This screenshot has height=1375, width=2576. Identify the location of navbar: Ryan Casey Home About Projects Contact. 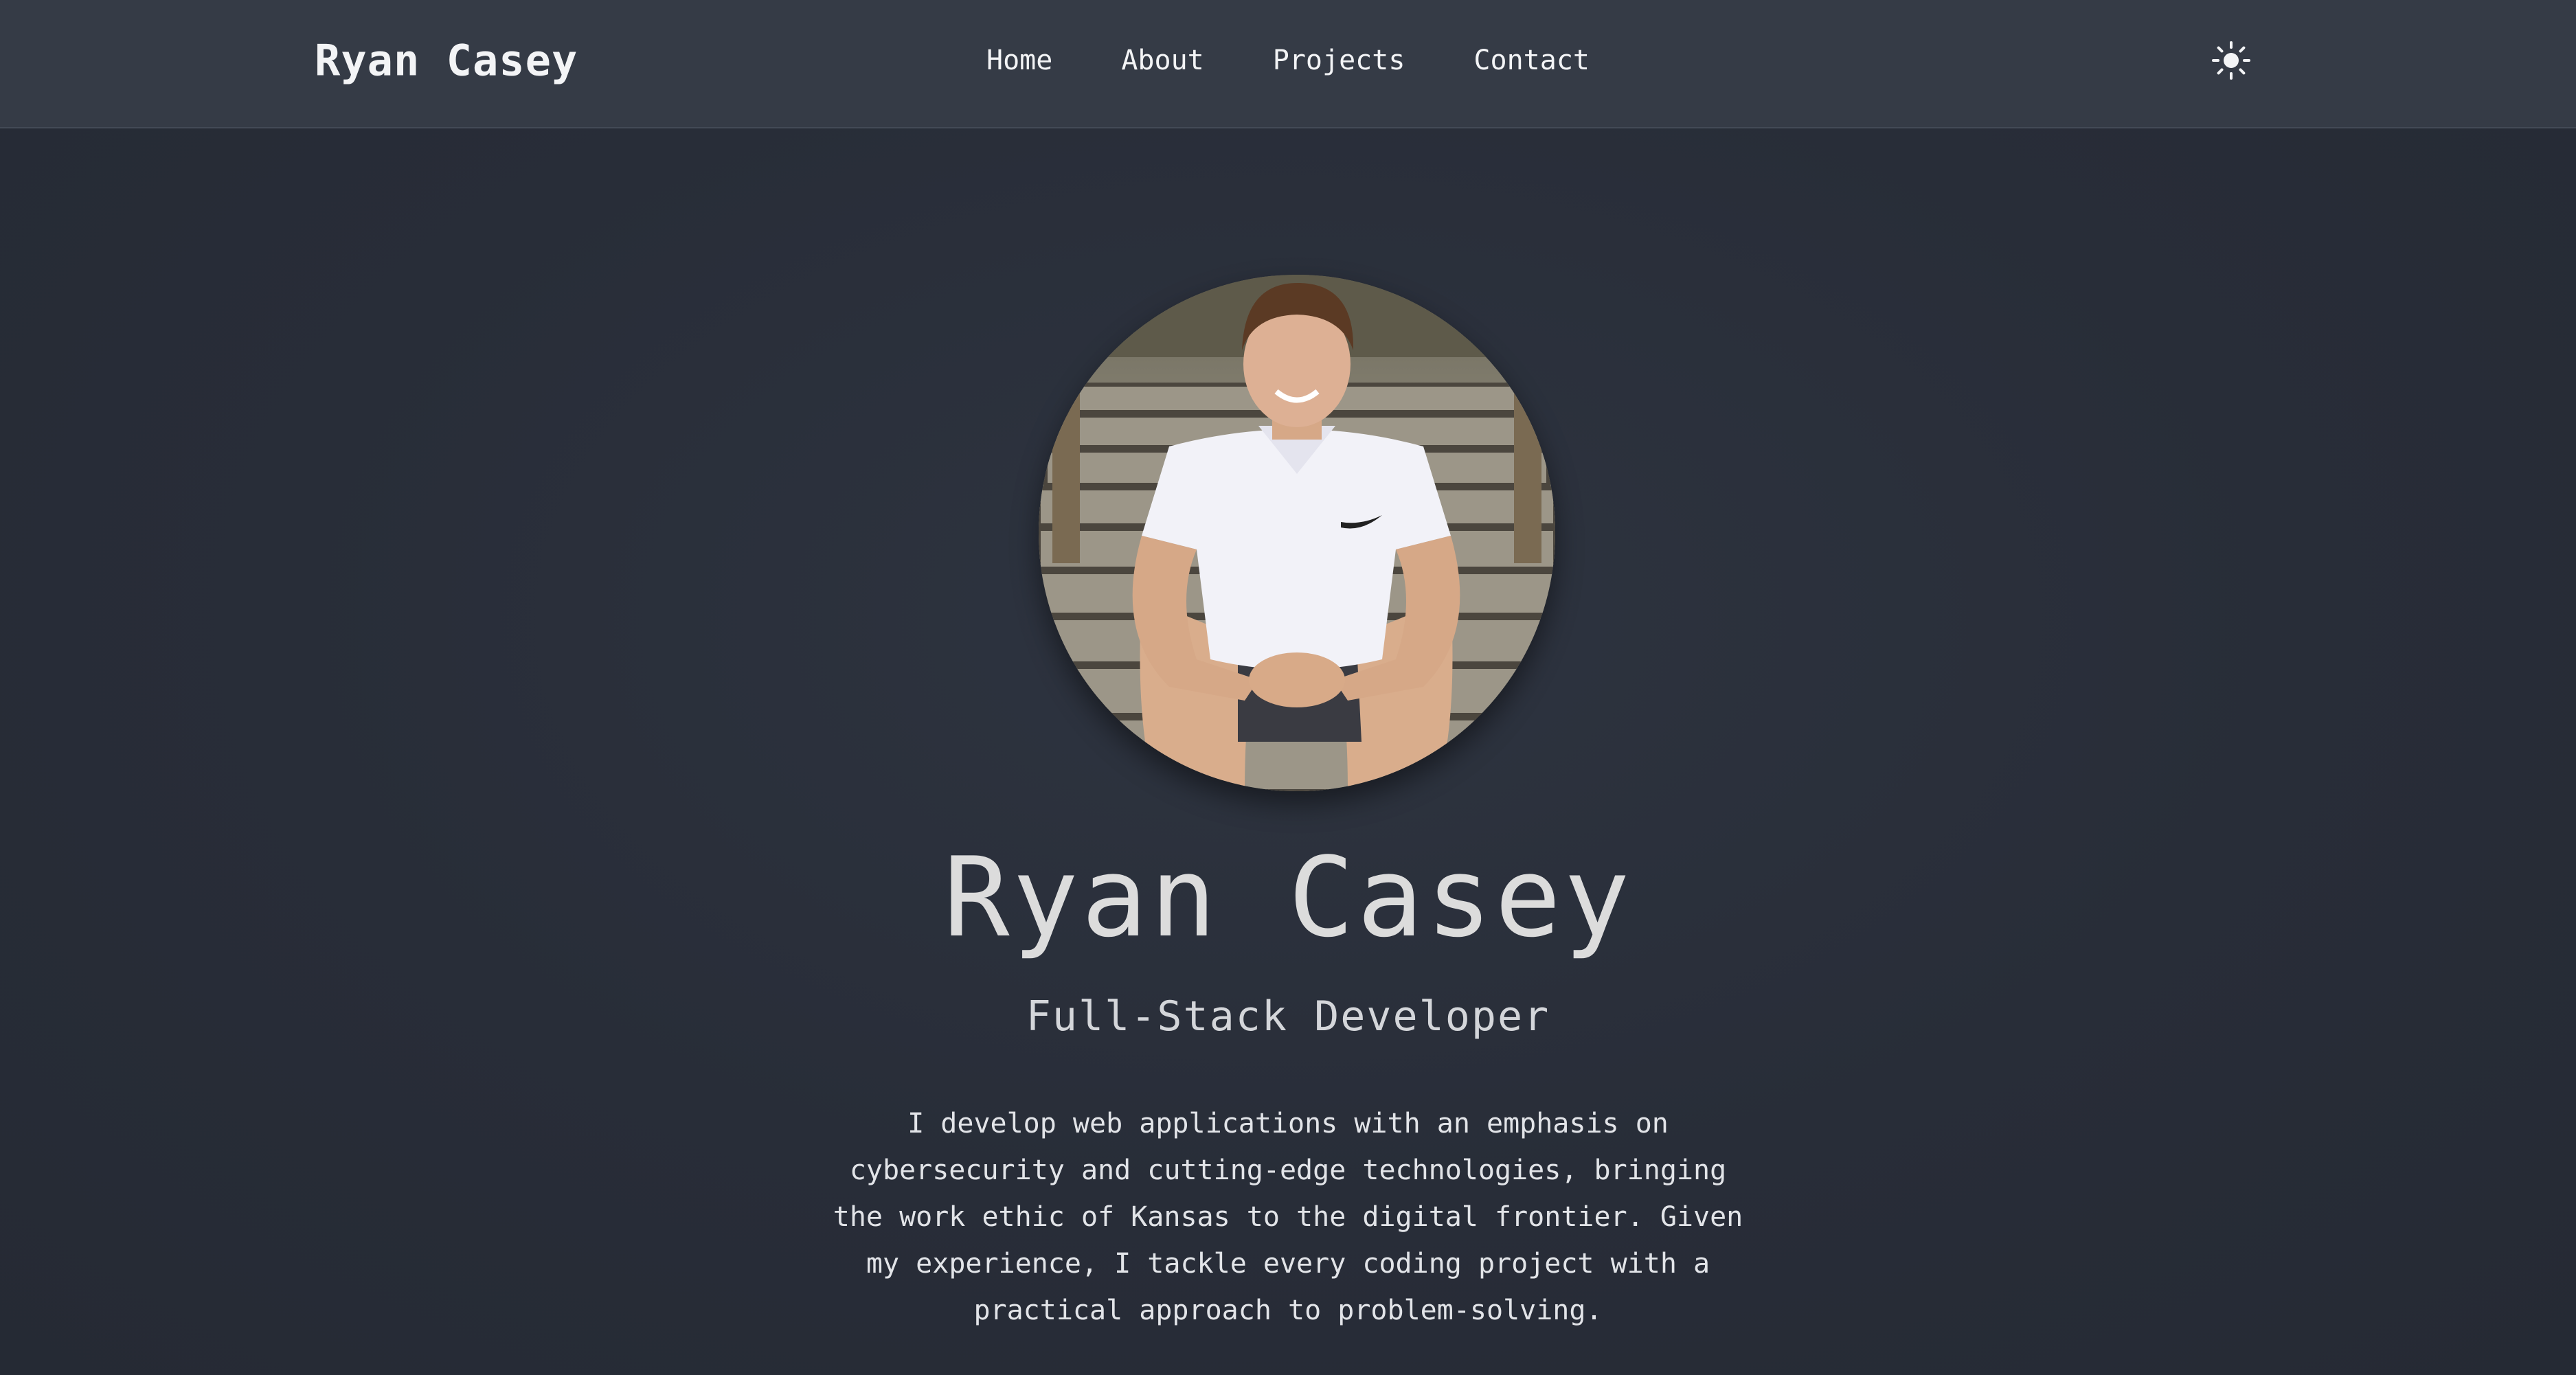
(1288, 64).